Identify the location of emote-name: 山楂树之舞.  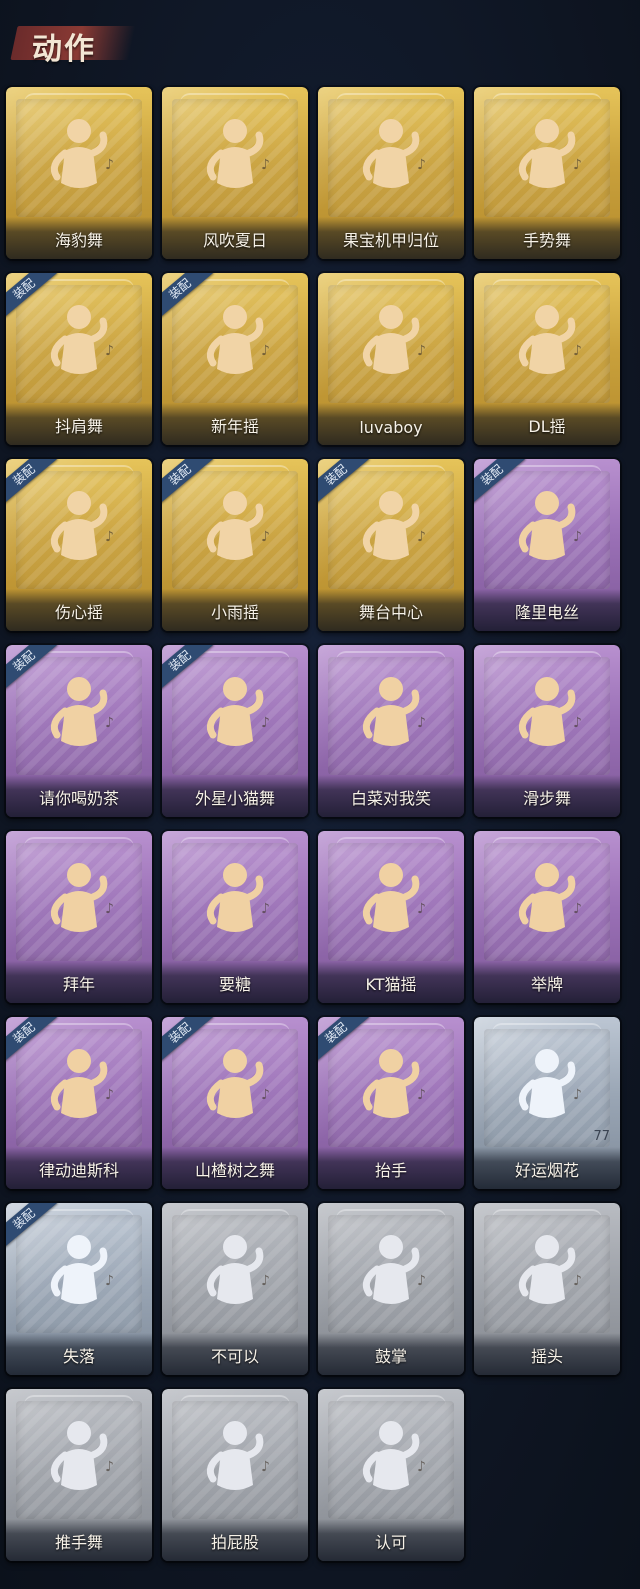
(234, 1170).